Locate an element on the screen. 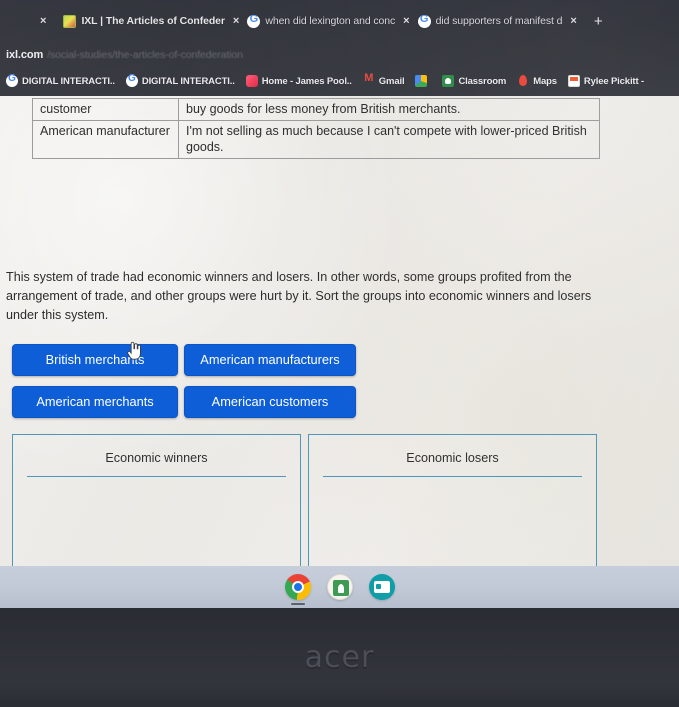 Image resolution: width=679 pixels, height=707 pixels. table-cell-role: American manufacturer is located at coordinates (105, 139).